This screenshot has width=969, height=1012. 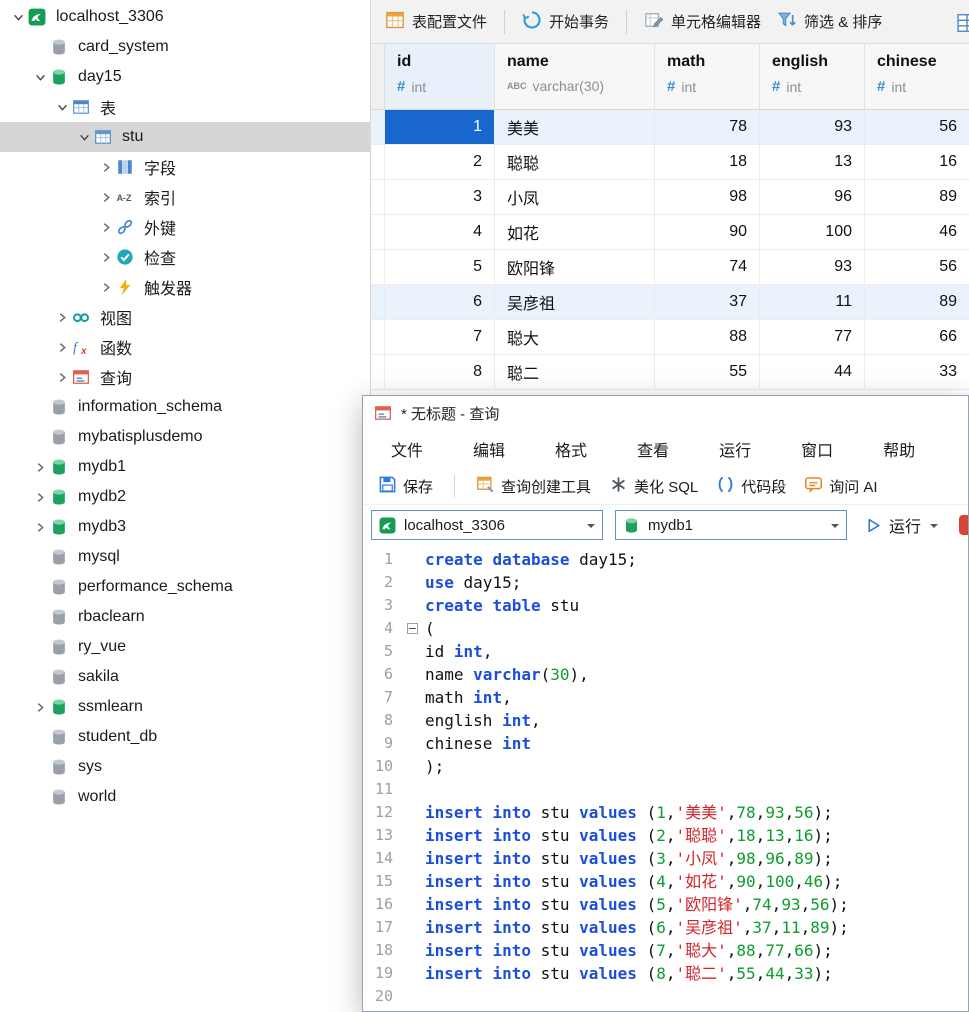 What do you see at coordinates (440, 162) in the screenshot?
I see `grid-cell: 2` at bounding box center [440, 162].